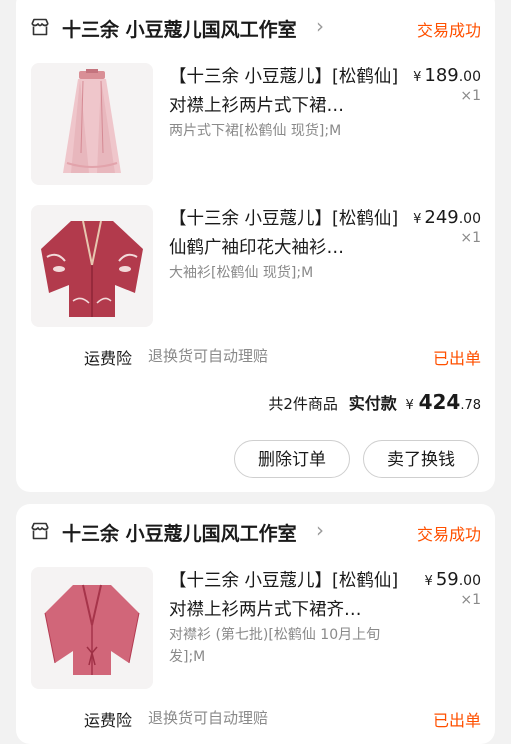 This screenshot has width=511, height=744. What do you see at coordinates (241, 273) in the screenshot?
I see `product-sku: 大袖衫[松鹤仙 现货];M` at bounding box center [241, 273].